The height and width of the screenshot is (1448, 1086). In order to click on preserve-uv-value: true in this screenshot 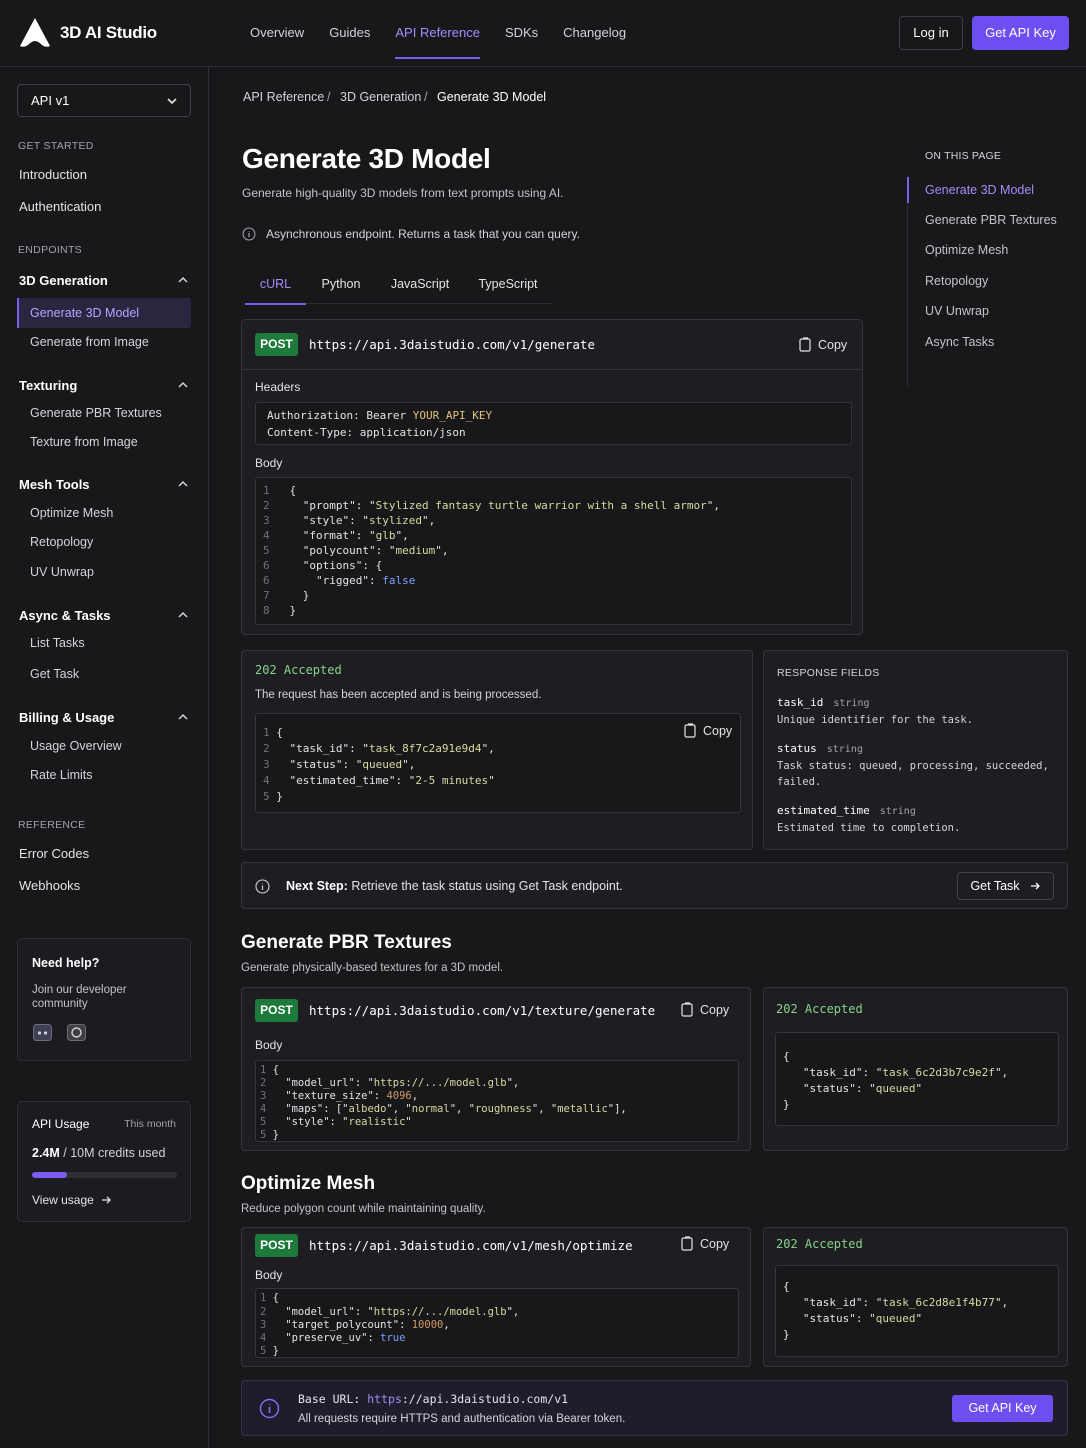, I will do `click(393, 1338)`.